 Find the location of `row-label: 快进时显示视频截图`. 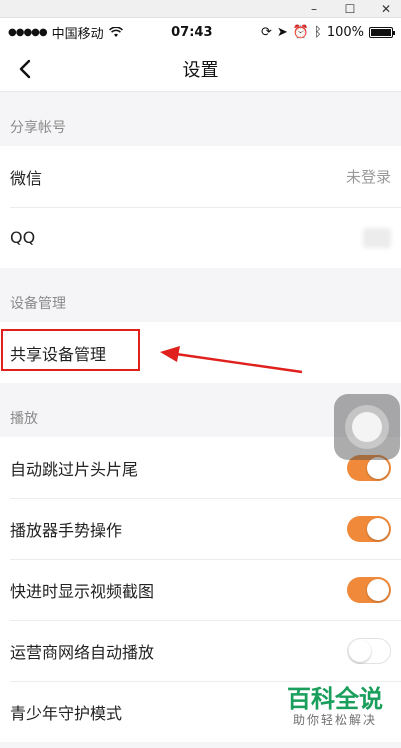

row-label: 快进时显示视频截图 is located at coordinates (82, 591).